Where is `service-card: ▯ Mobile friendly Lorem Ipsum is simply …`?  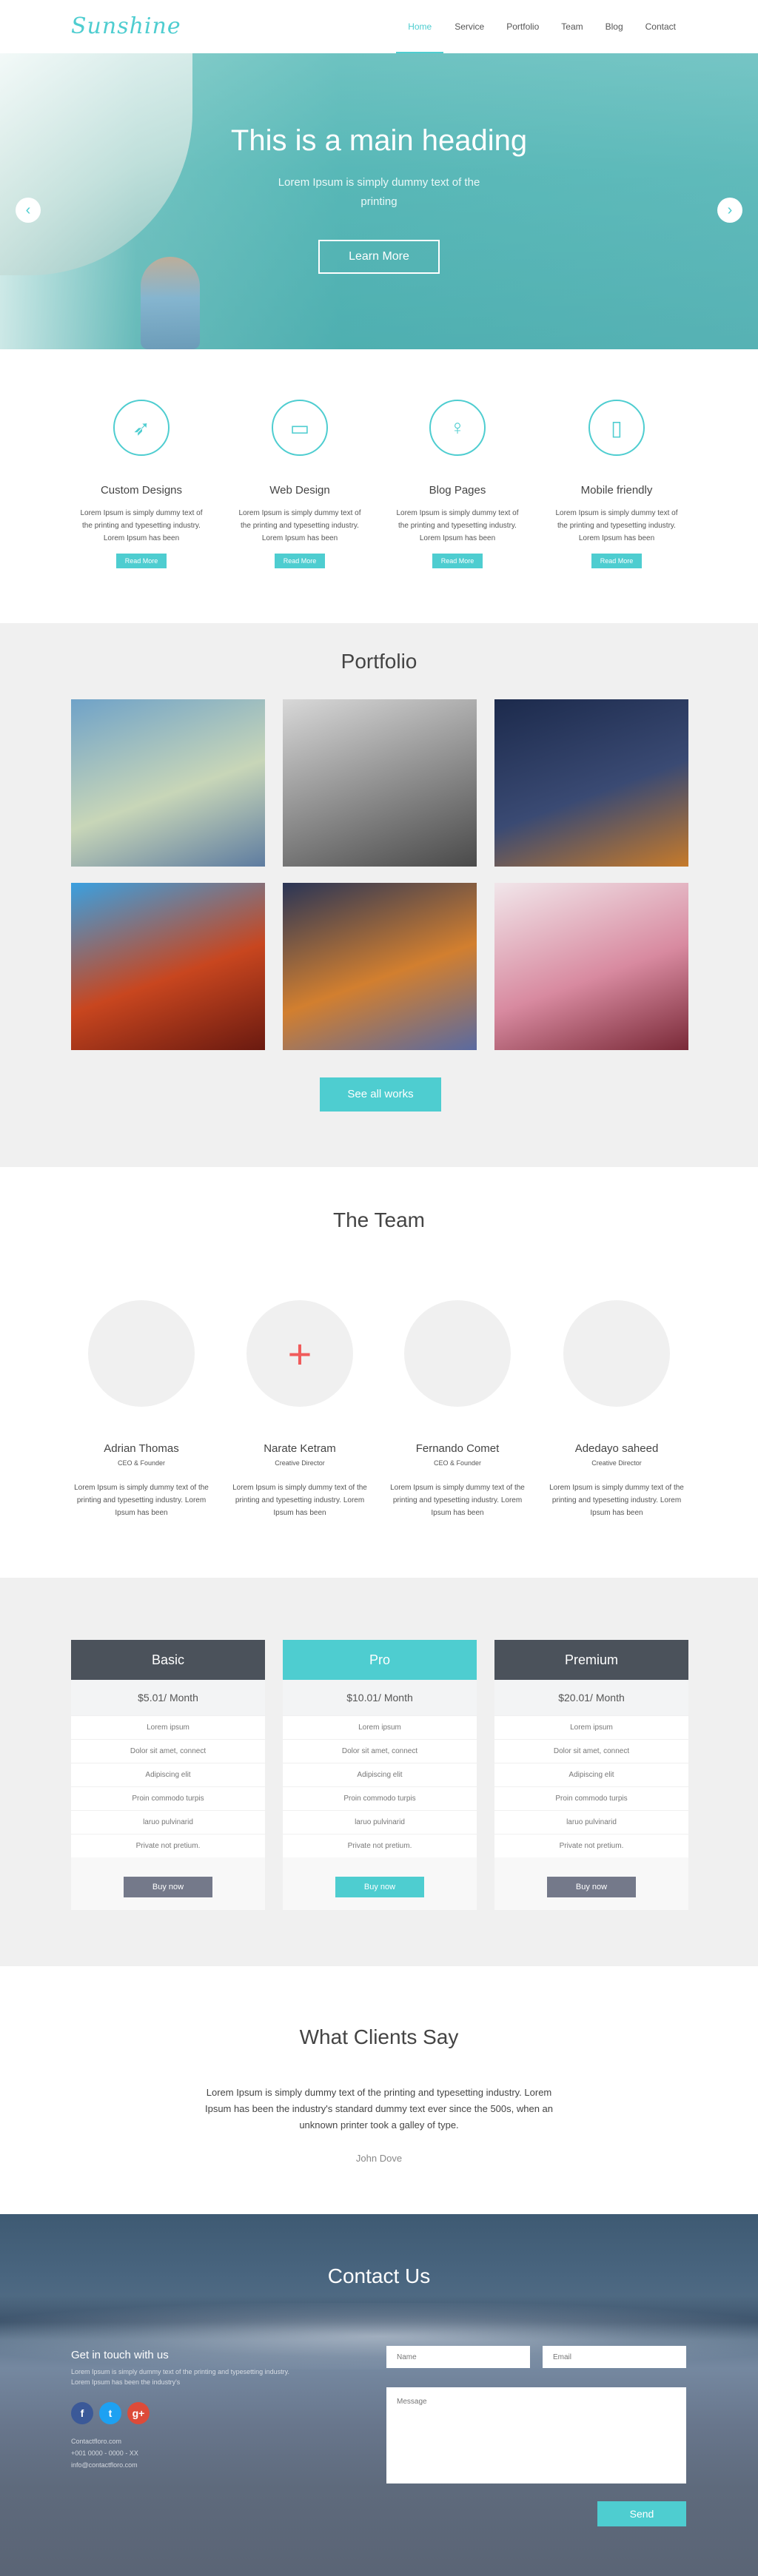
service-card: ▯ Mobile friendly Lorem Ipsum is simply … is located at coordinates (616, 484).